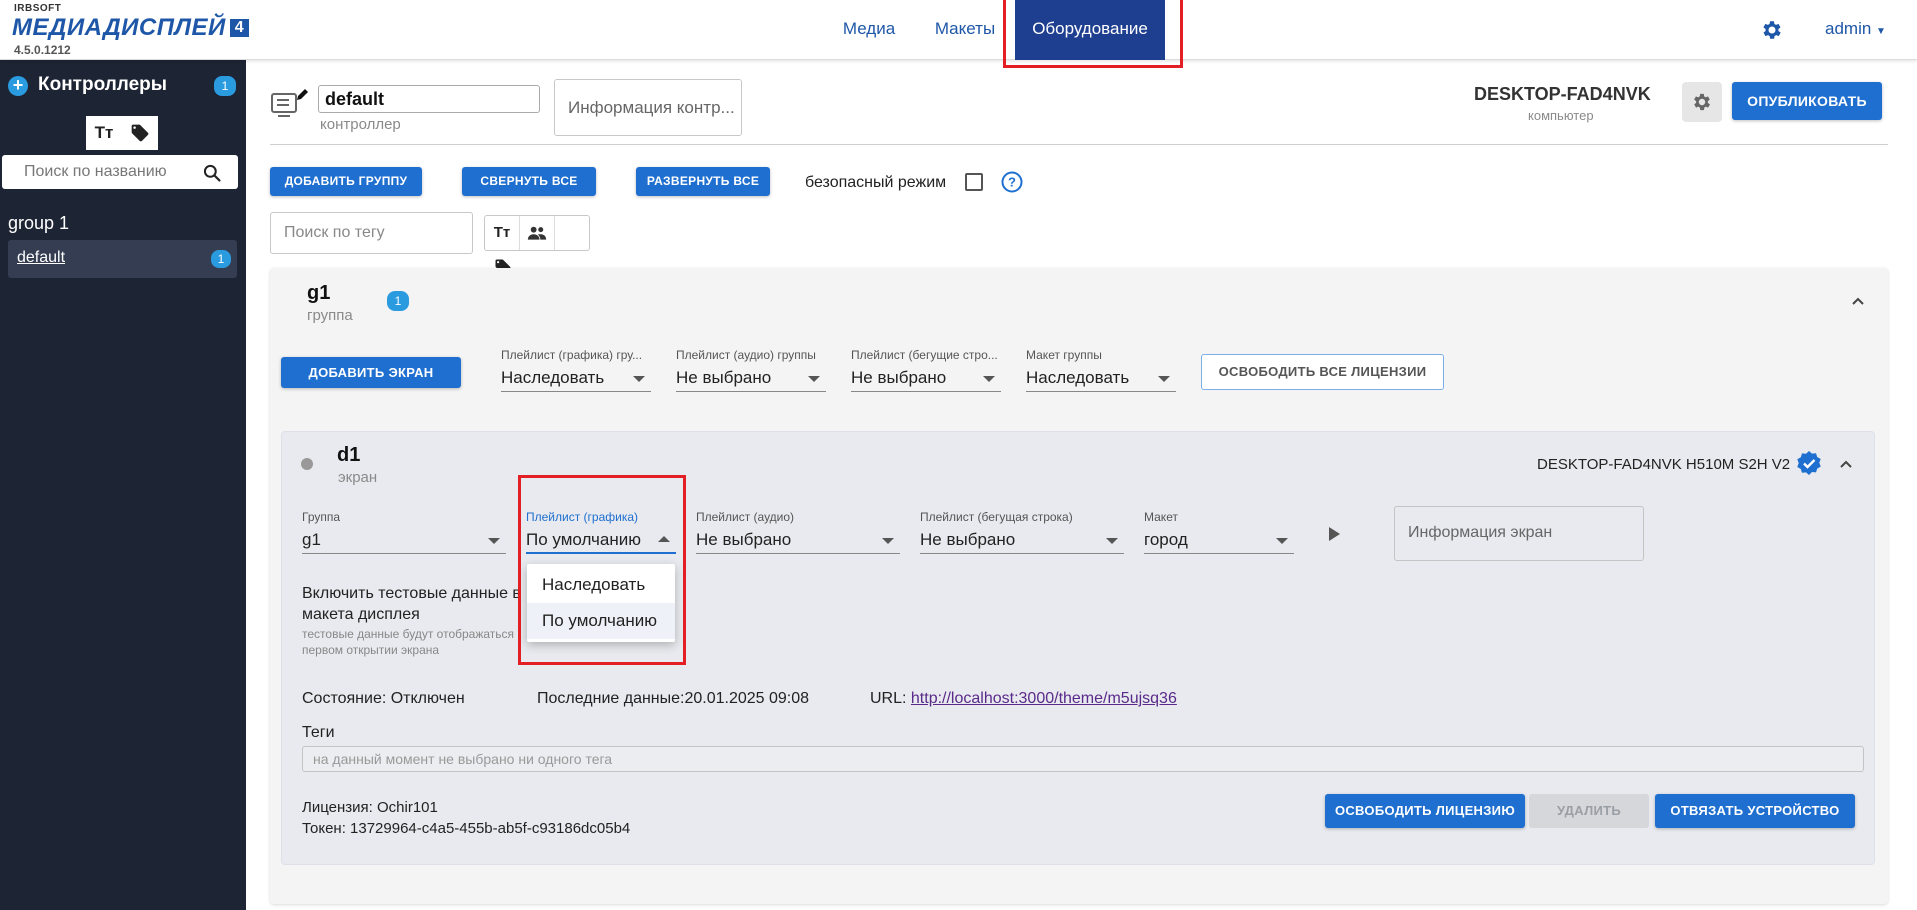  What do you see at coordinates (290, 103) in the screenshot?
I see `controller-edit-icon` at bounding box center [290, 103].